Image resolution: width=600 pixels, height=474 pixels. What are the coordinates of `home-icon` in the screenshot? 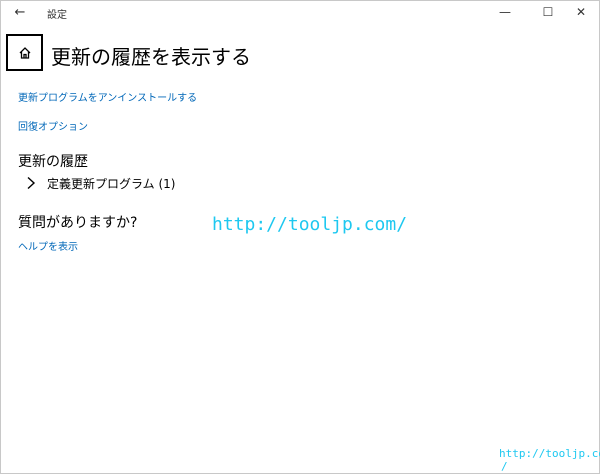 It's located at (24, 52).